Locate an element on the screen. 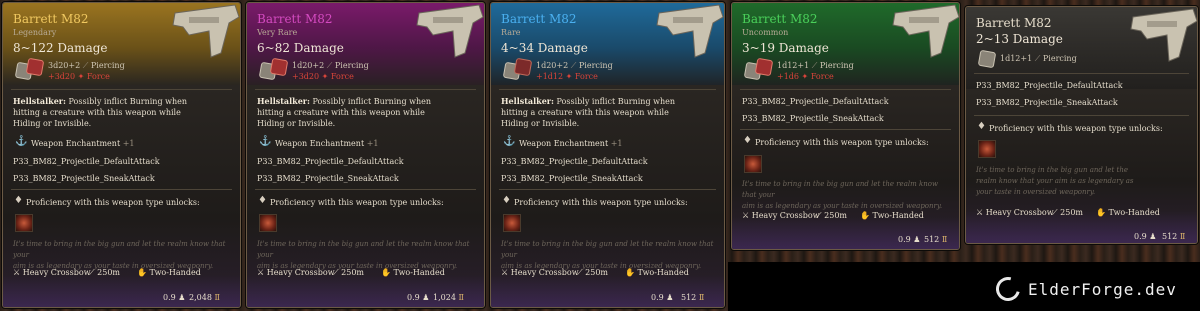 This screenshot has height=311, width=1200. damage-range: 6~82 Damage is located at coordinates (300, 48).